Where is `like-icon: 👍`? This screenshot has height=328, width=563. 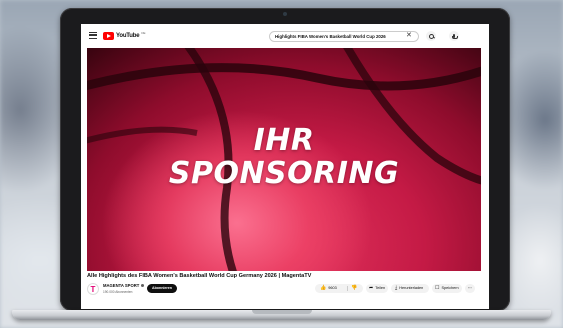
like-icon: 👍 is located at coordinates (323, 288).